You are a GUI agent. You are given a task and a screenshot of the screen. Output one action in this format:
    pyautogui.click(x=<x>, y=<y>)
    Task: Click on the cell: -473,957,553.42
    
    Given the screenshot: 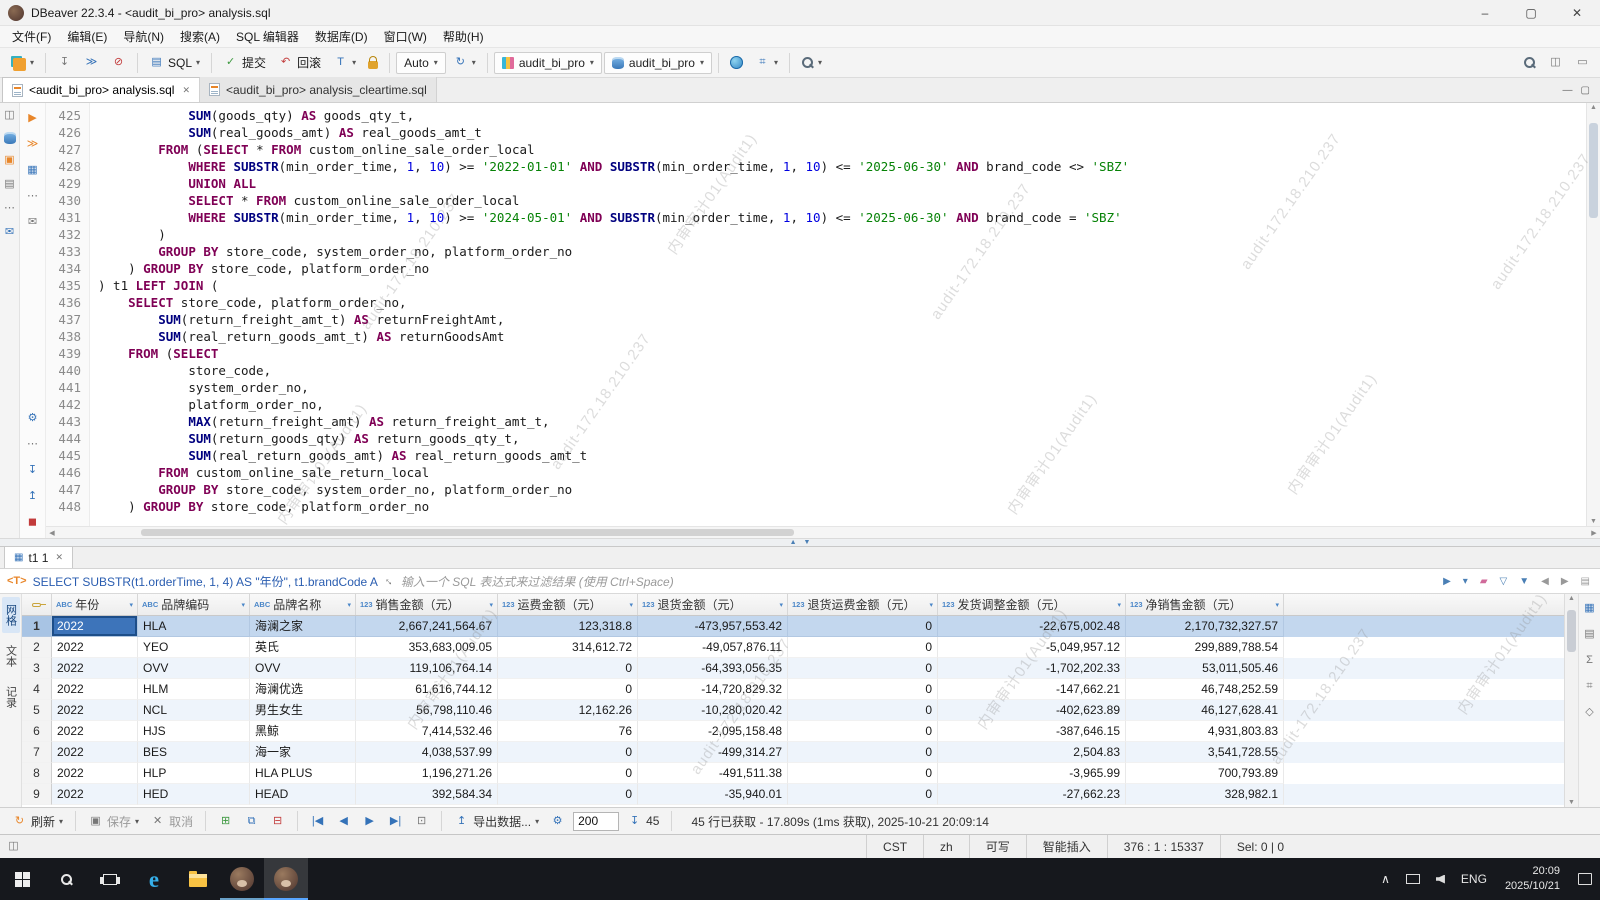 What is the action you would take?
    pyautogui.click(x=713, y=626)
    